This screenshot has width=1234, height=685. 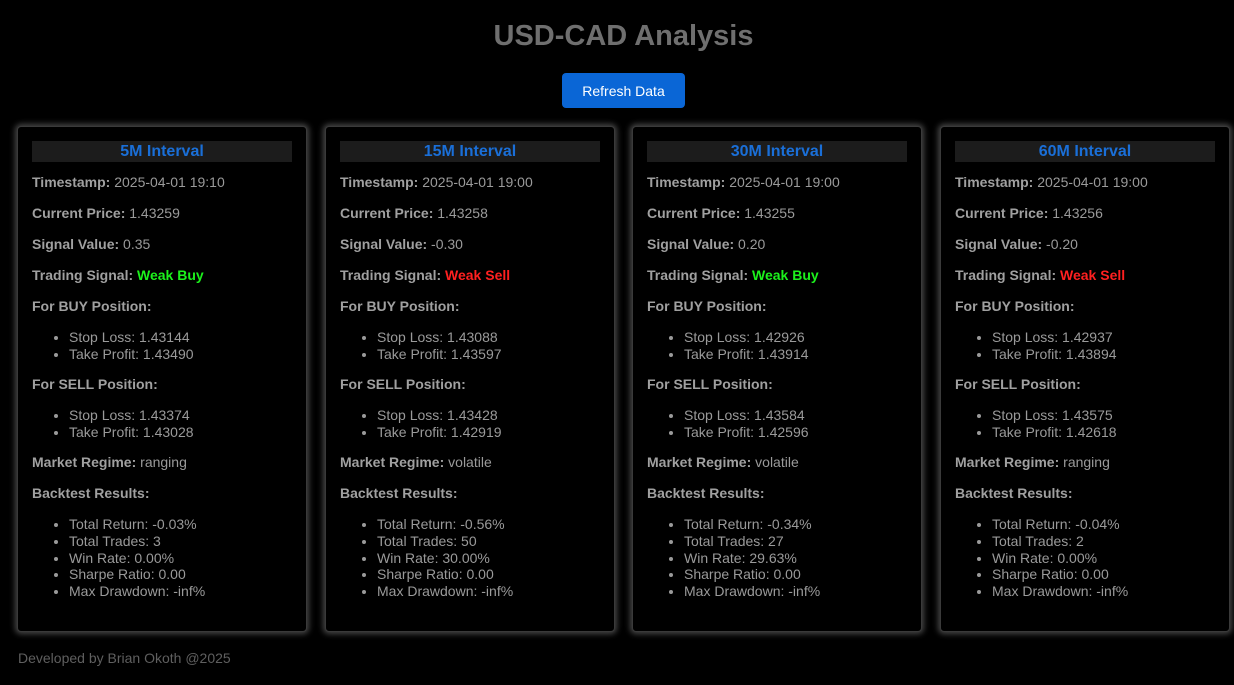 I want to click on sell-stop-loss: Stop Loss: 1.43428, so click(x=488, y=415).